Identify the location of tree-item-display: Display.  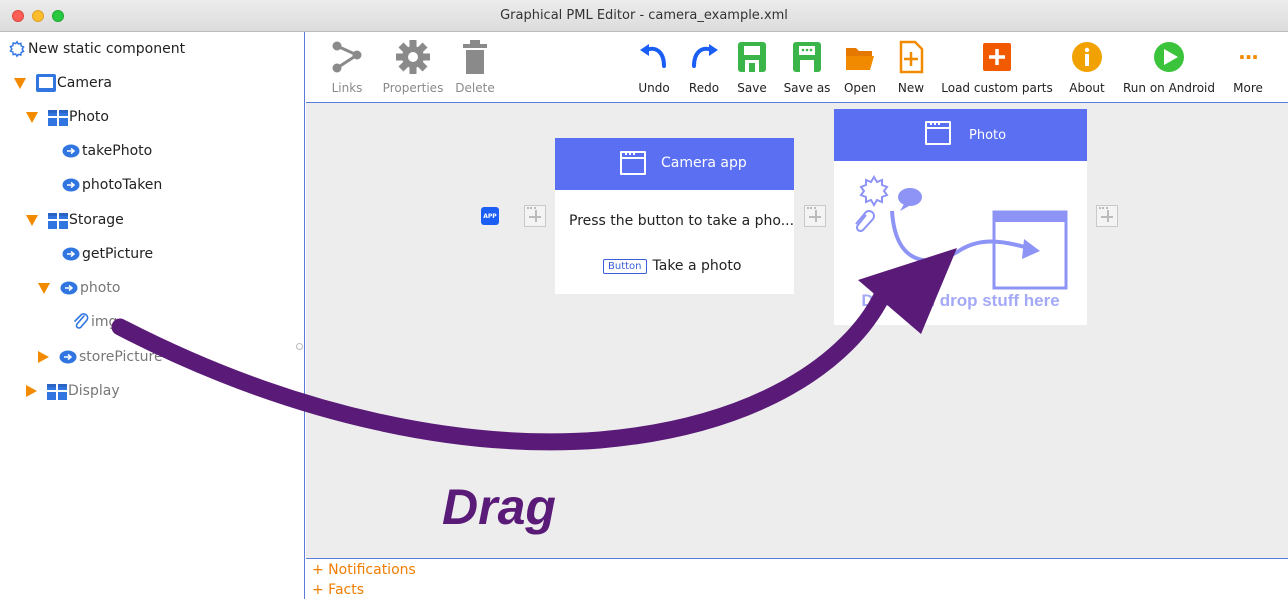
(73, 391).